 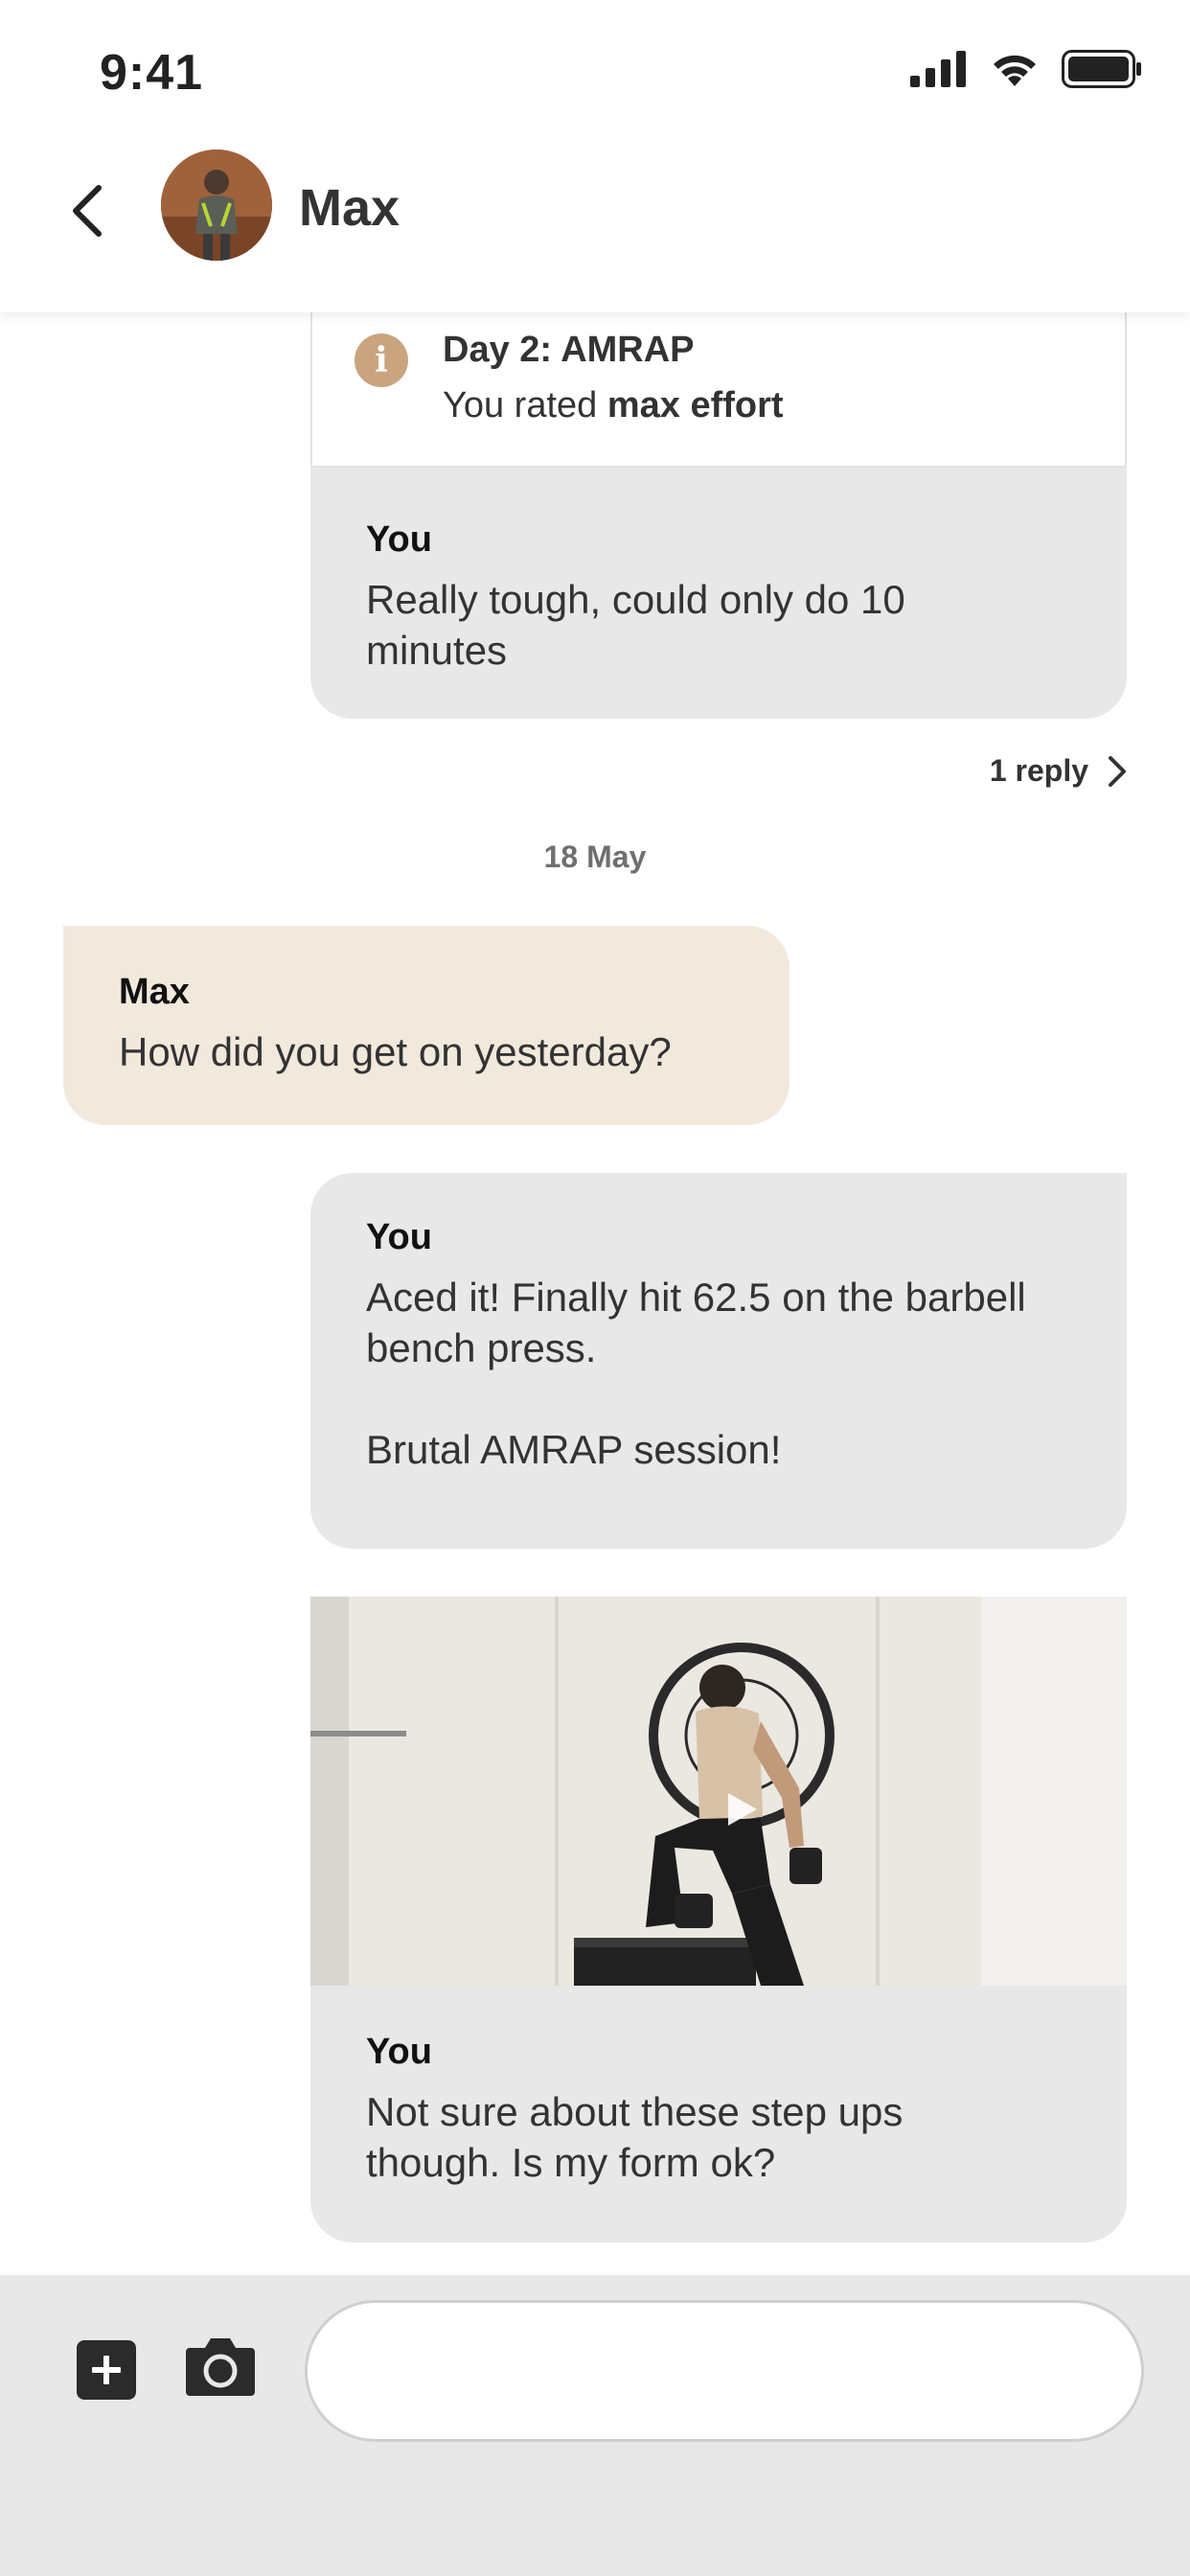 What do you see at coordinates (695, 405) in the screenshot?
I see `rating-value: max effort` at bounding box center [695, 405].